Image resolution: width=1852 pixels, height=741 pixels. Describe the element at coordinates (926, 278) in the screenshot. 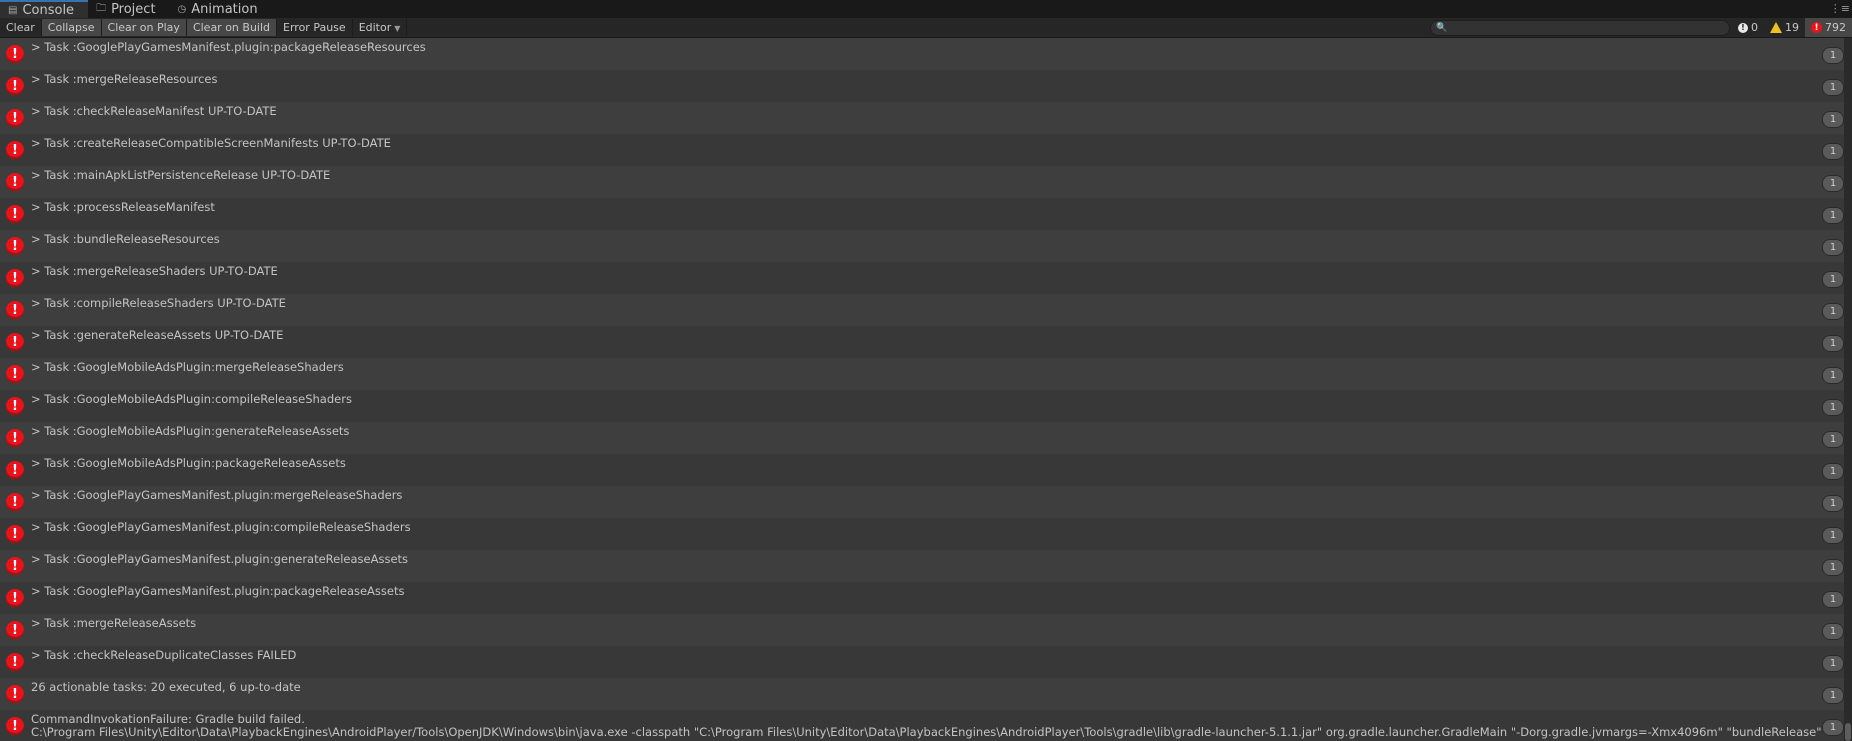

I see `log-entry: ! > Task :mergeReleaseShaders UP-TO-DATE 1` at that location.